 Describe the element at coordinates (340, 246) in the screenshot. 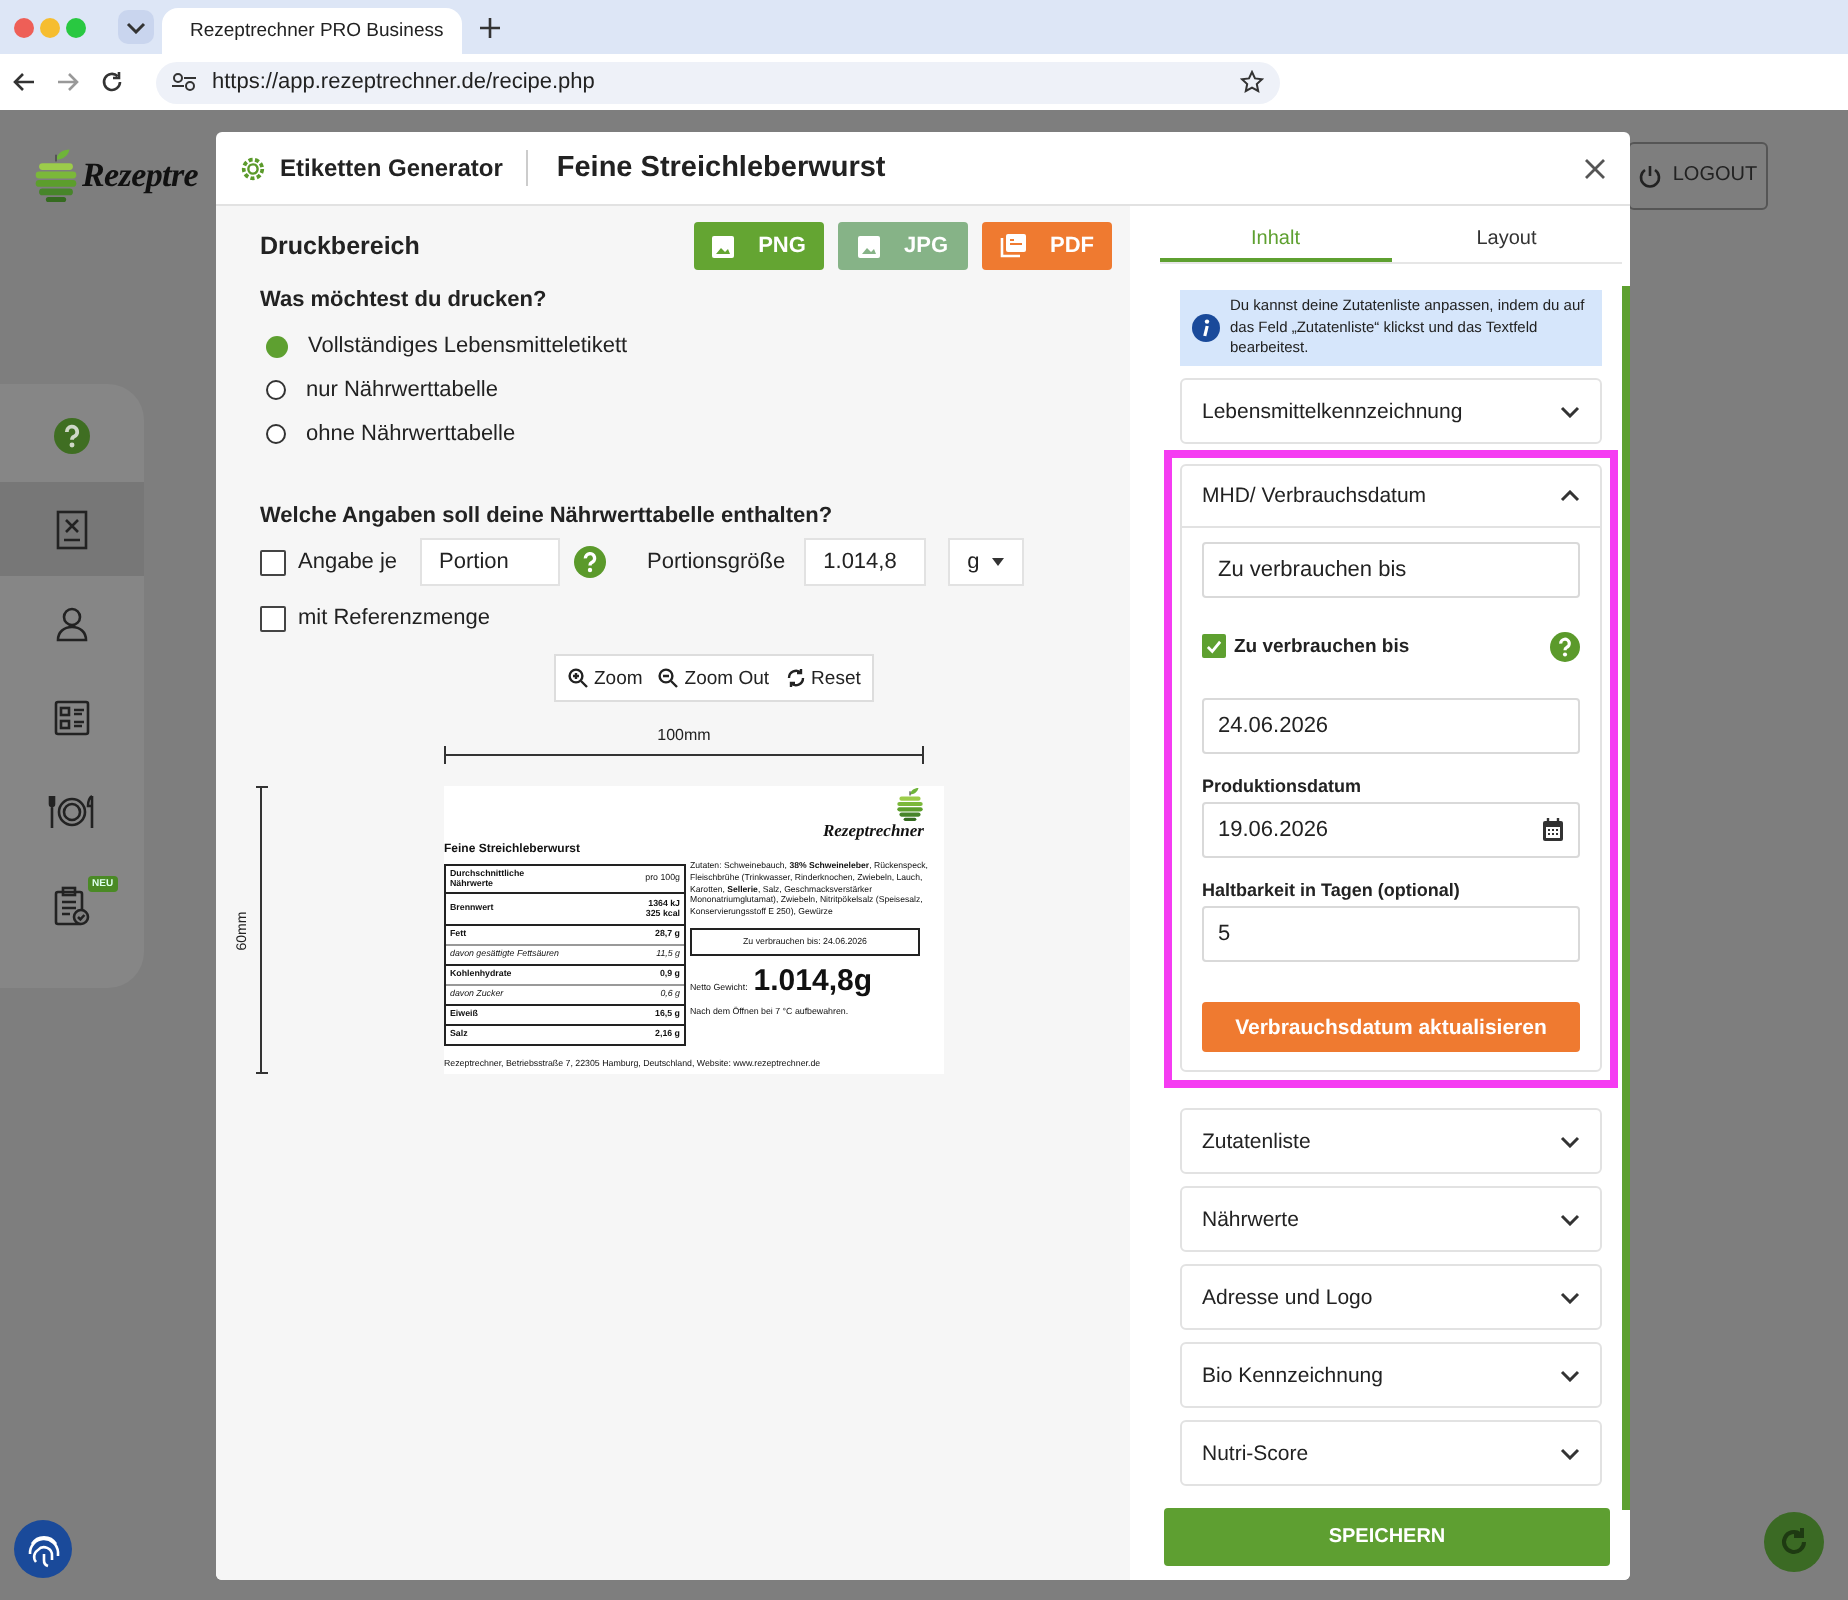

I see `section-title: Druckbereich` at that location.